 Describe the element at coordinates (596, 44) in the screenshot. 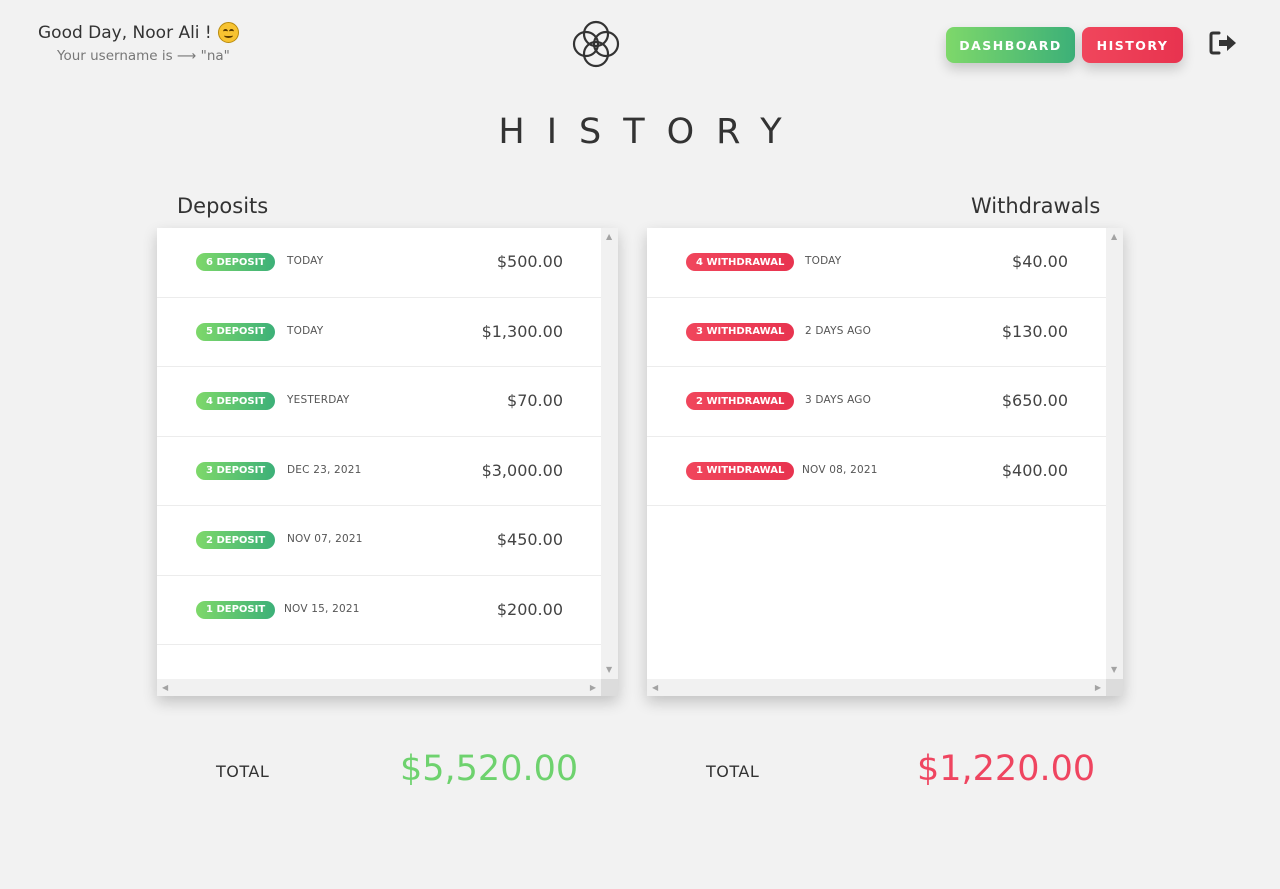

I see `logo-icon` at that location.